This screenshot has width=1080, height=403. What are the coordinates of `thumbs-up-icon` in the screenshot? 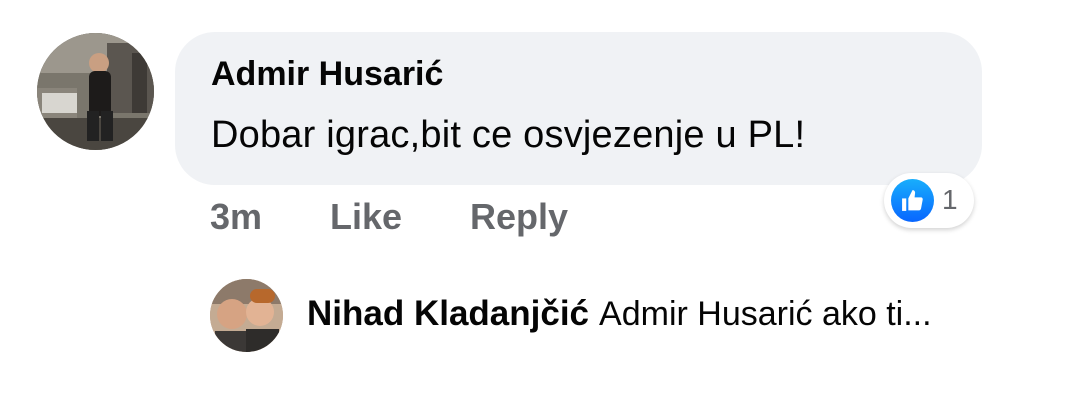 It's located at (912, 200).